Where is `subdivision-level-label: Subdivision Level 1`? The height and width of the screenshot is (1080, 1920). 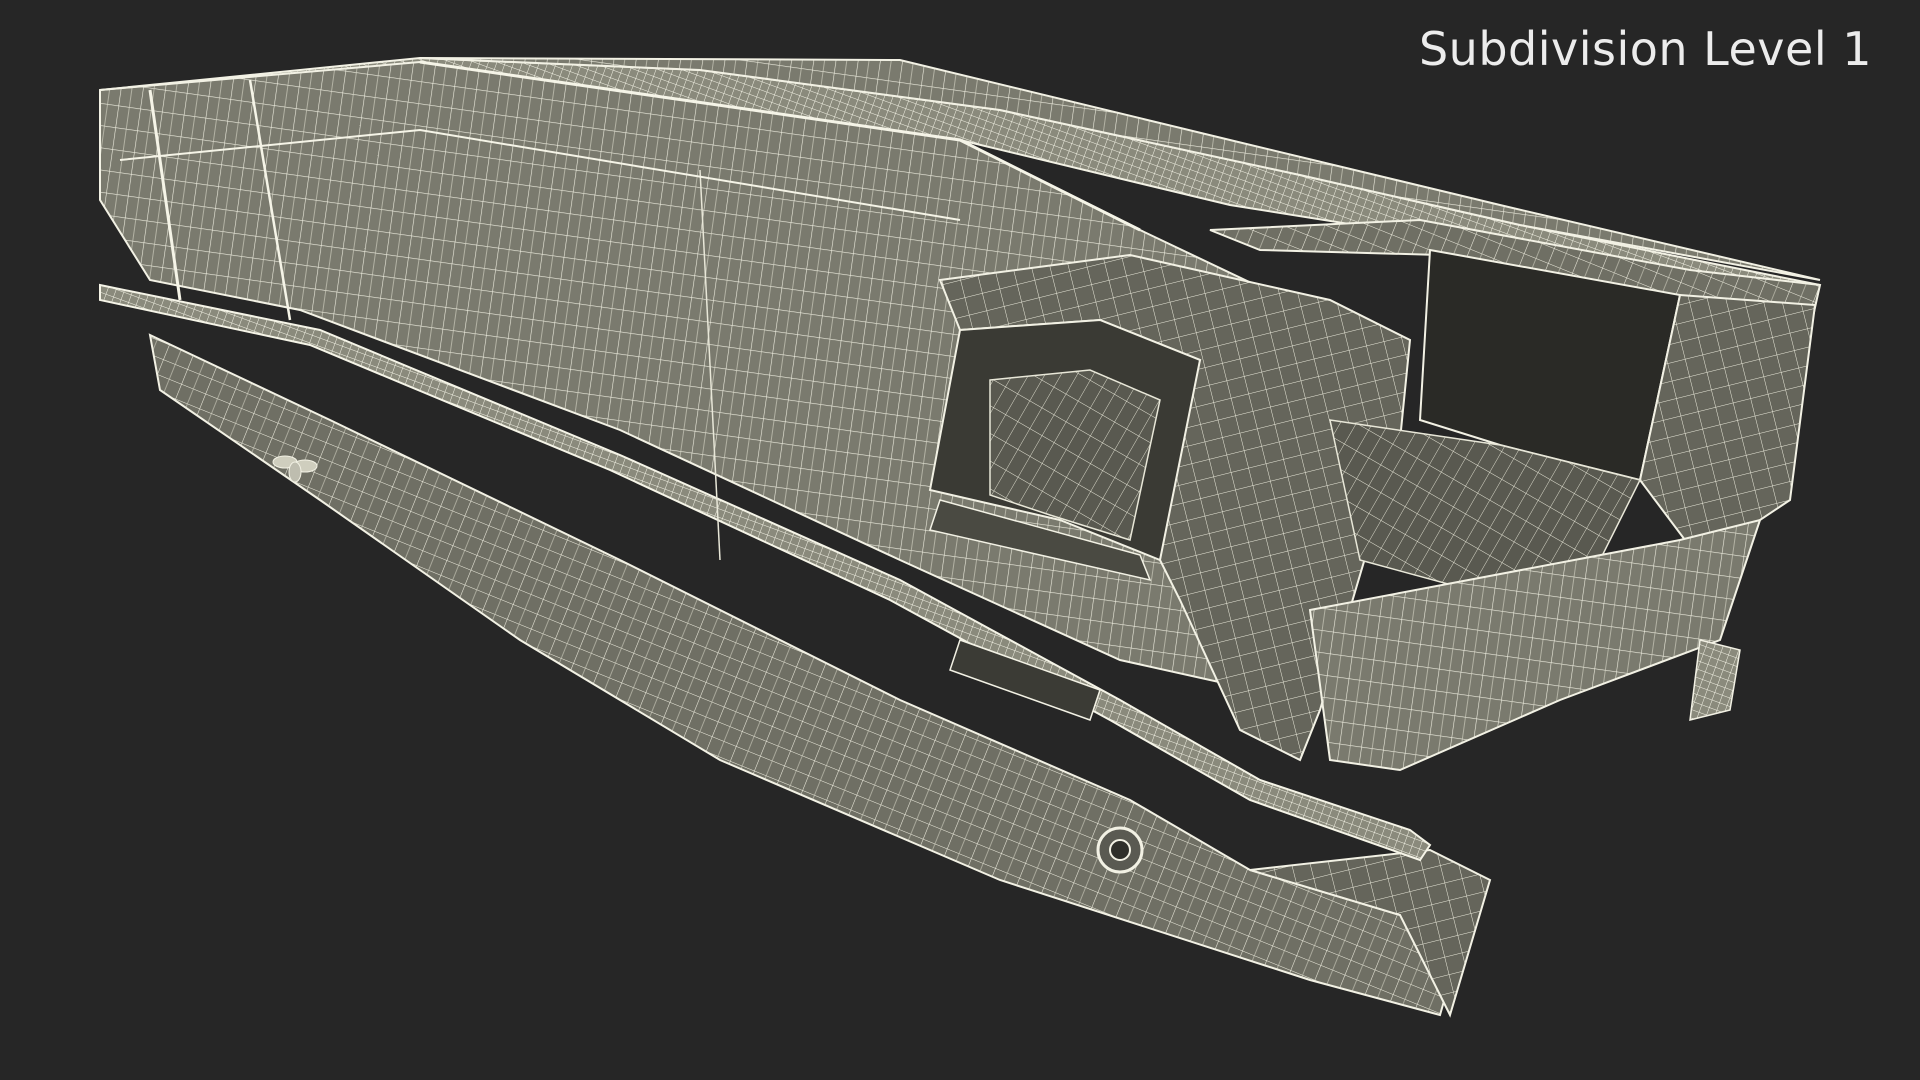 subdivision-level-label: Subdivision Level 1 is located at coordinates (1645, 49).